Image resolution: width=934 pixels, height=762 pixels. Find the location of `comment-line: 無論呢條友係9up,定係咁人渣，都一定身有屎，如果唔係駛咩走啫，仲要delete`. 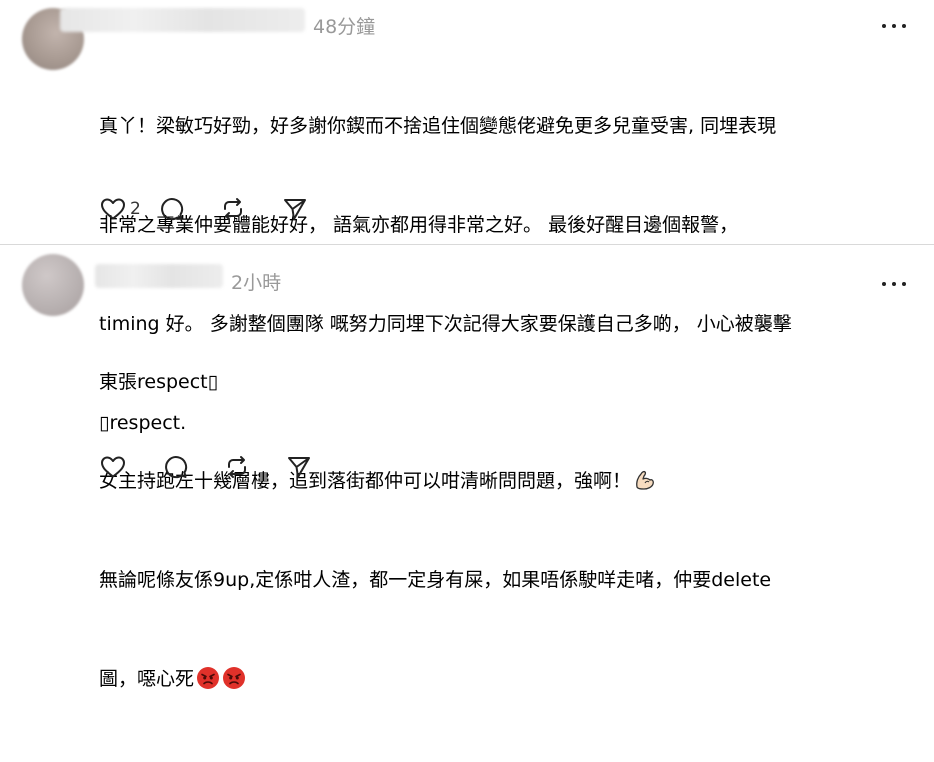

comment-line: 無論呢條友係9up,定係咁人渣，都一定身有屎，如果唔係駛咩走啫，仲要delete is located at coordinates (435, 580).